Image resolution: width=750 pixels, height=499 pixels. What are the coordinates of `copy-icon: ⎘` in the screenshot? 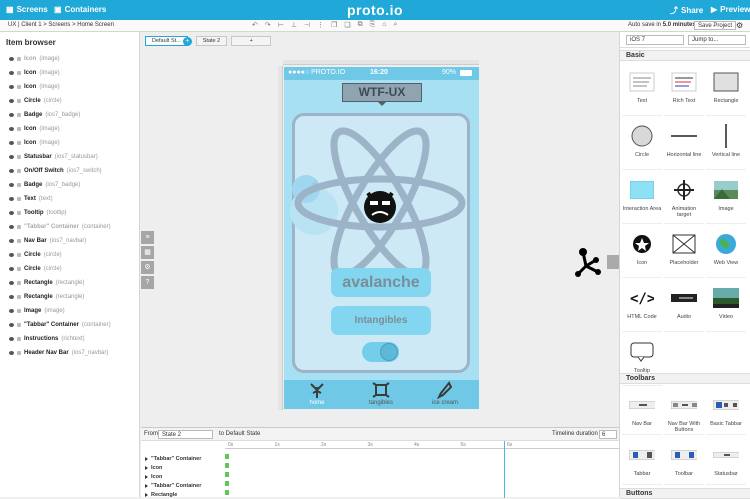 It's located at (373, 25).